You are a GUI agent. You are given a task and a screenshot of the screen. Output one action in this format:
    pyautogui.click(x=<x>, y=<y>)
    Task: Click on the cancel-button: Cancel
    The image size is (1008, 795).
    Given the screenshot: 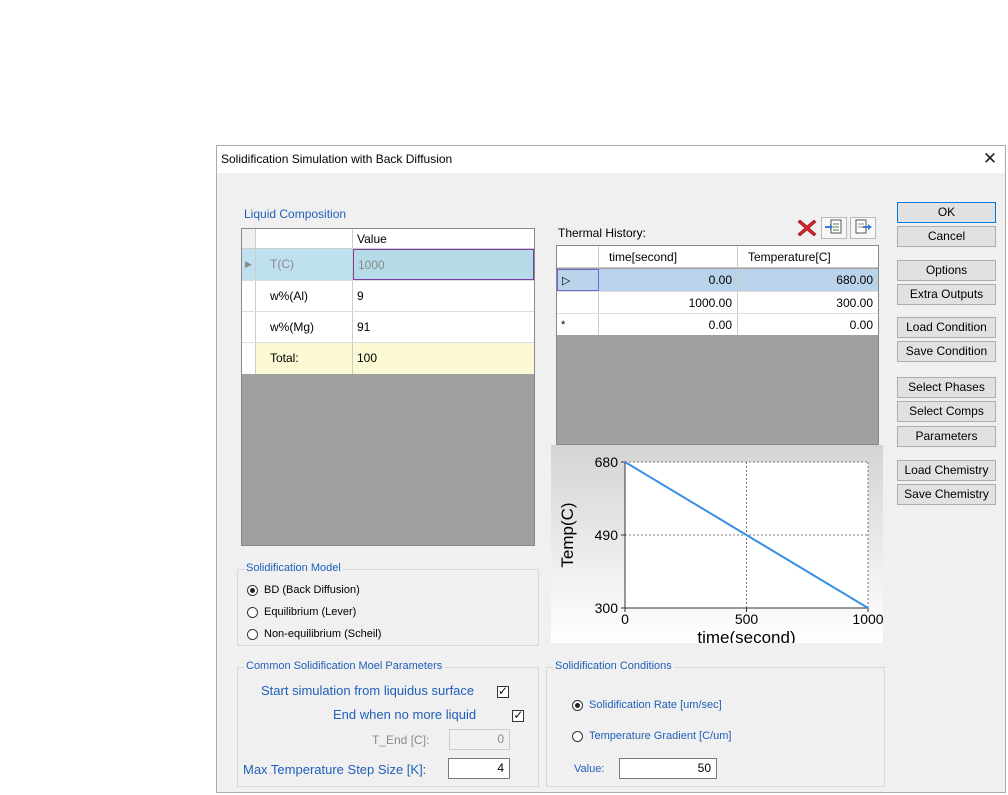 What is the action you would take?
    pyautogui.click(x=946, y=236)
    